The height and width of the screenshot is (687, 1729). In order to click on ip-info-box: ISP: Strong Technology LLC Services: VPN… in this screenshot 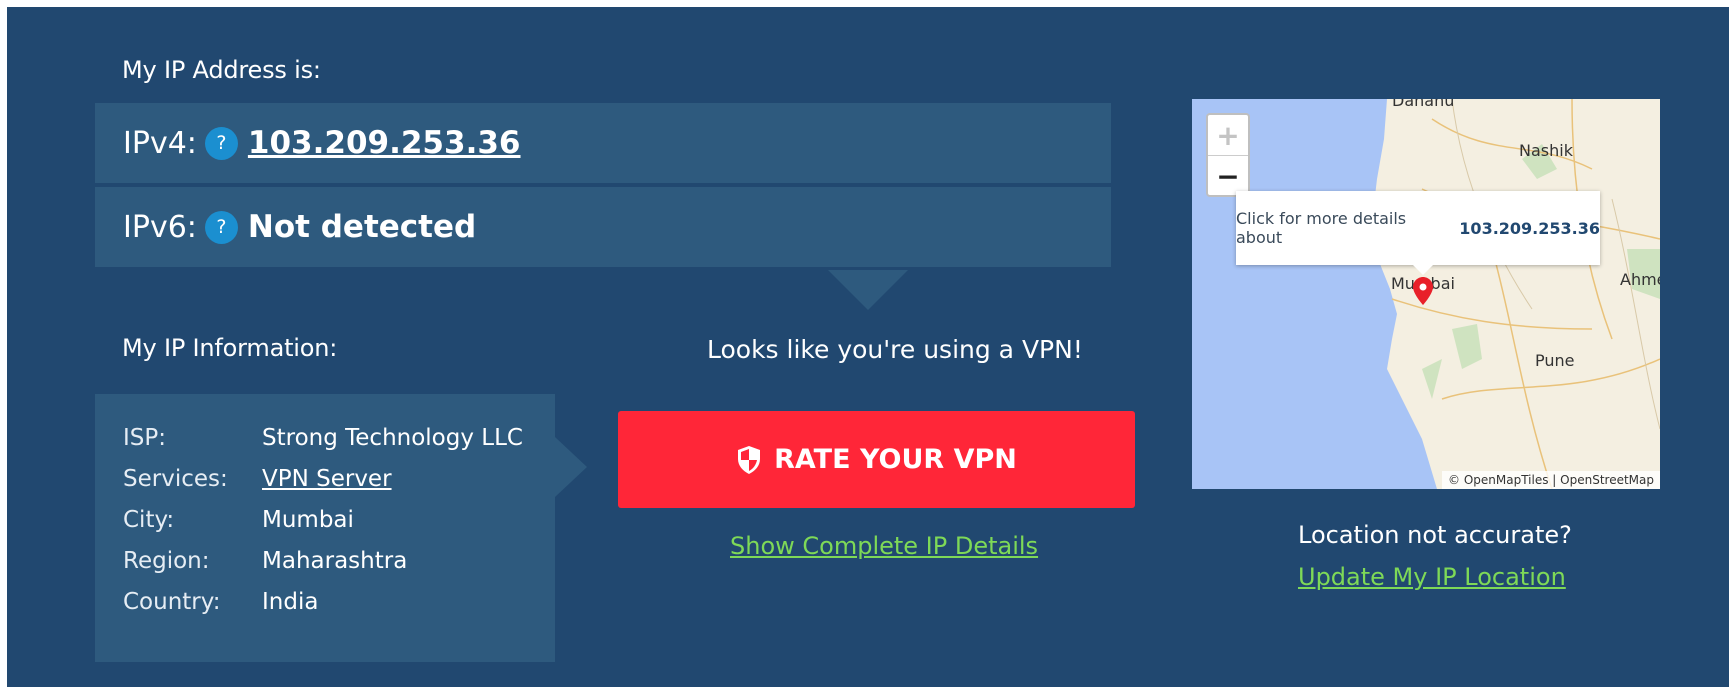, I will do `click(325, 528)`.